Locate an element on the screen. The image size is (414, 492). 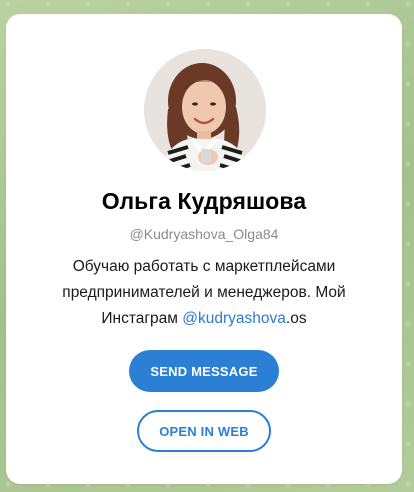
open-in-web-button: OPEN IN WEB is located at coordinates (204, 431).